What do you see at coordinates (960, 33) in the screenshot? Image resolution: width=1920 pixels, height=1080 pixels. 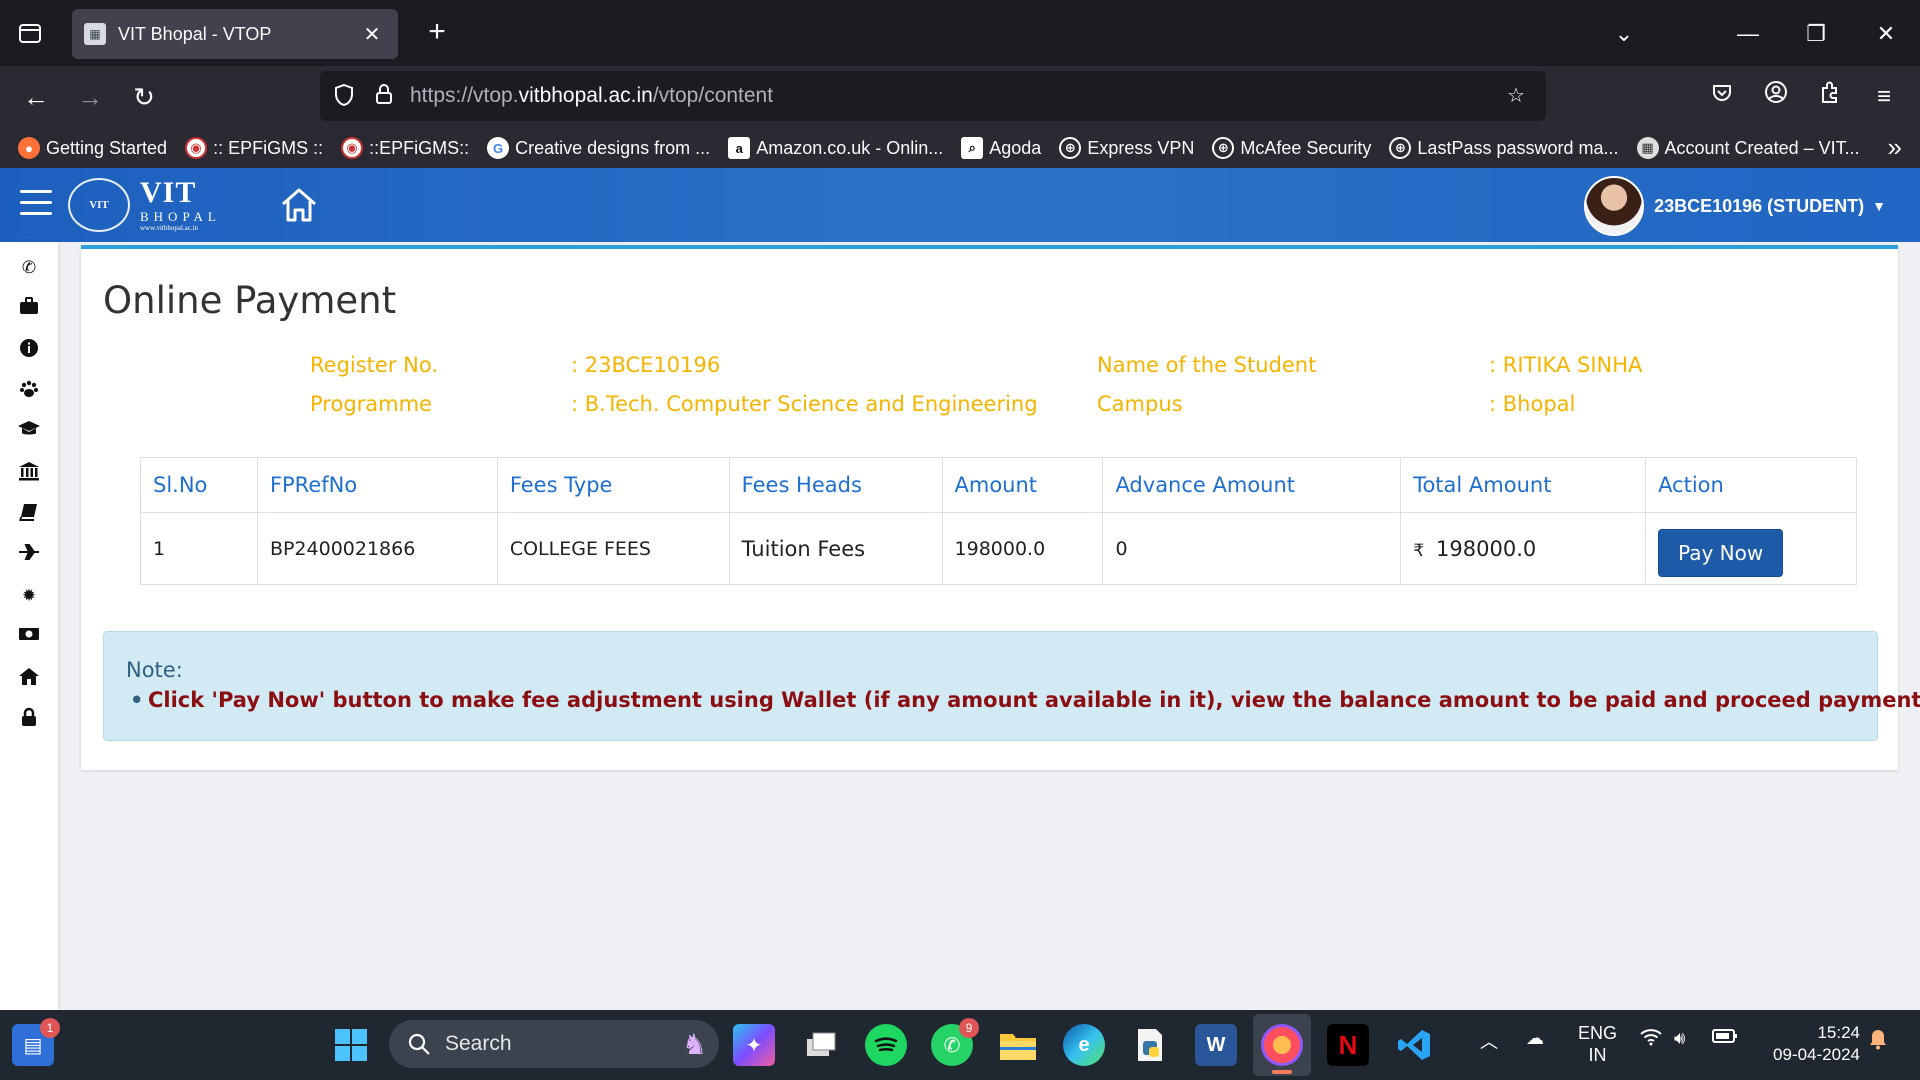 I see `browser-tab-bar: ▦ VIT Bhopal - VTOP ✕ + ⌄ — ❐ ✕` at bounding box center [960, 33].